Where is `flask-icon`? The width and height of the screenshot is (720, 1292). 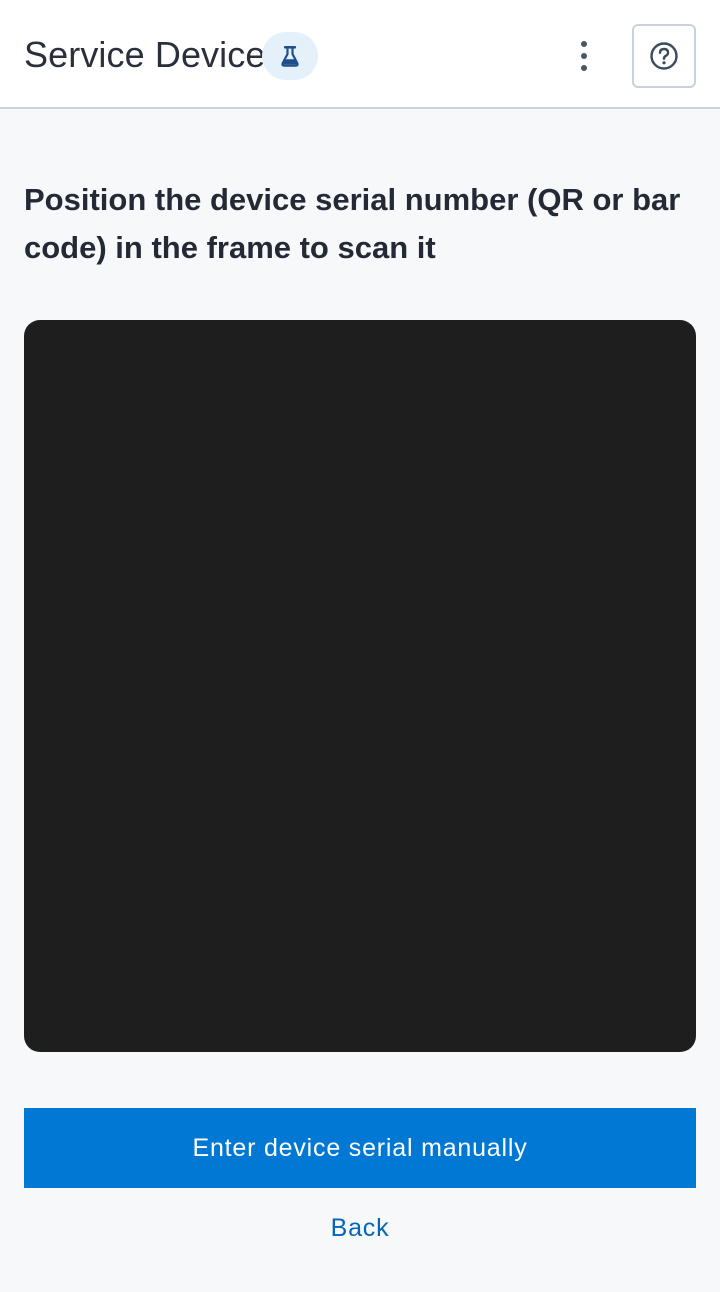
flask-icon is located at coordinates (290, 56).